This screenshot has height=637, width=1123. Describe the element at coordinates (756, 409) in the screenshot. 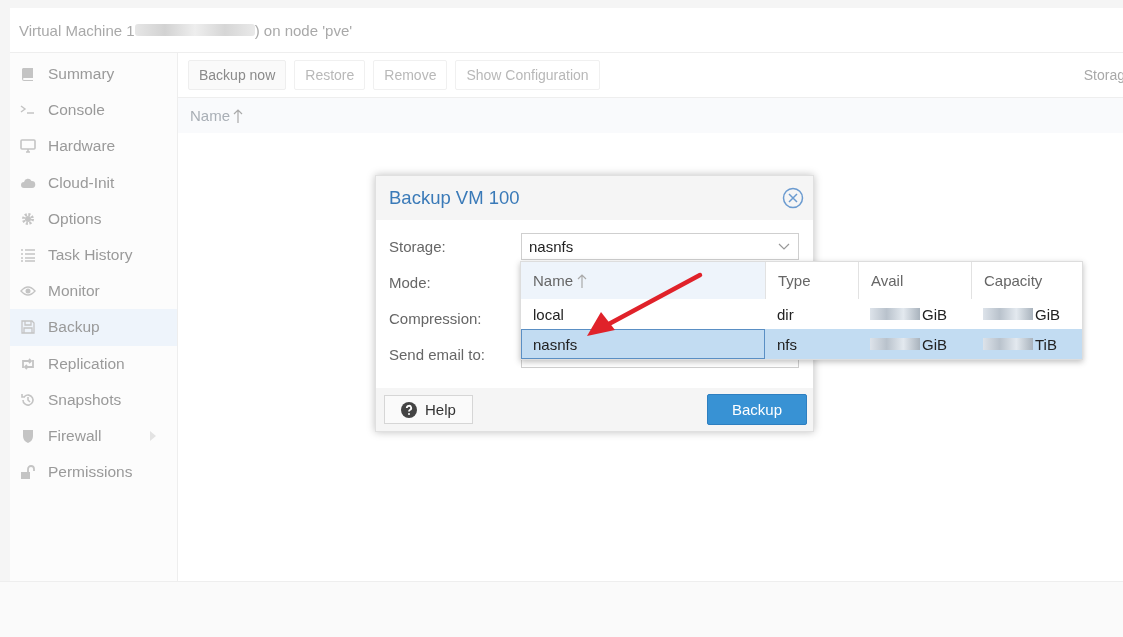

I see `backup-button: Backup` at that location.